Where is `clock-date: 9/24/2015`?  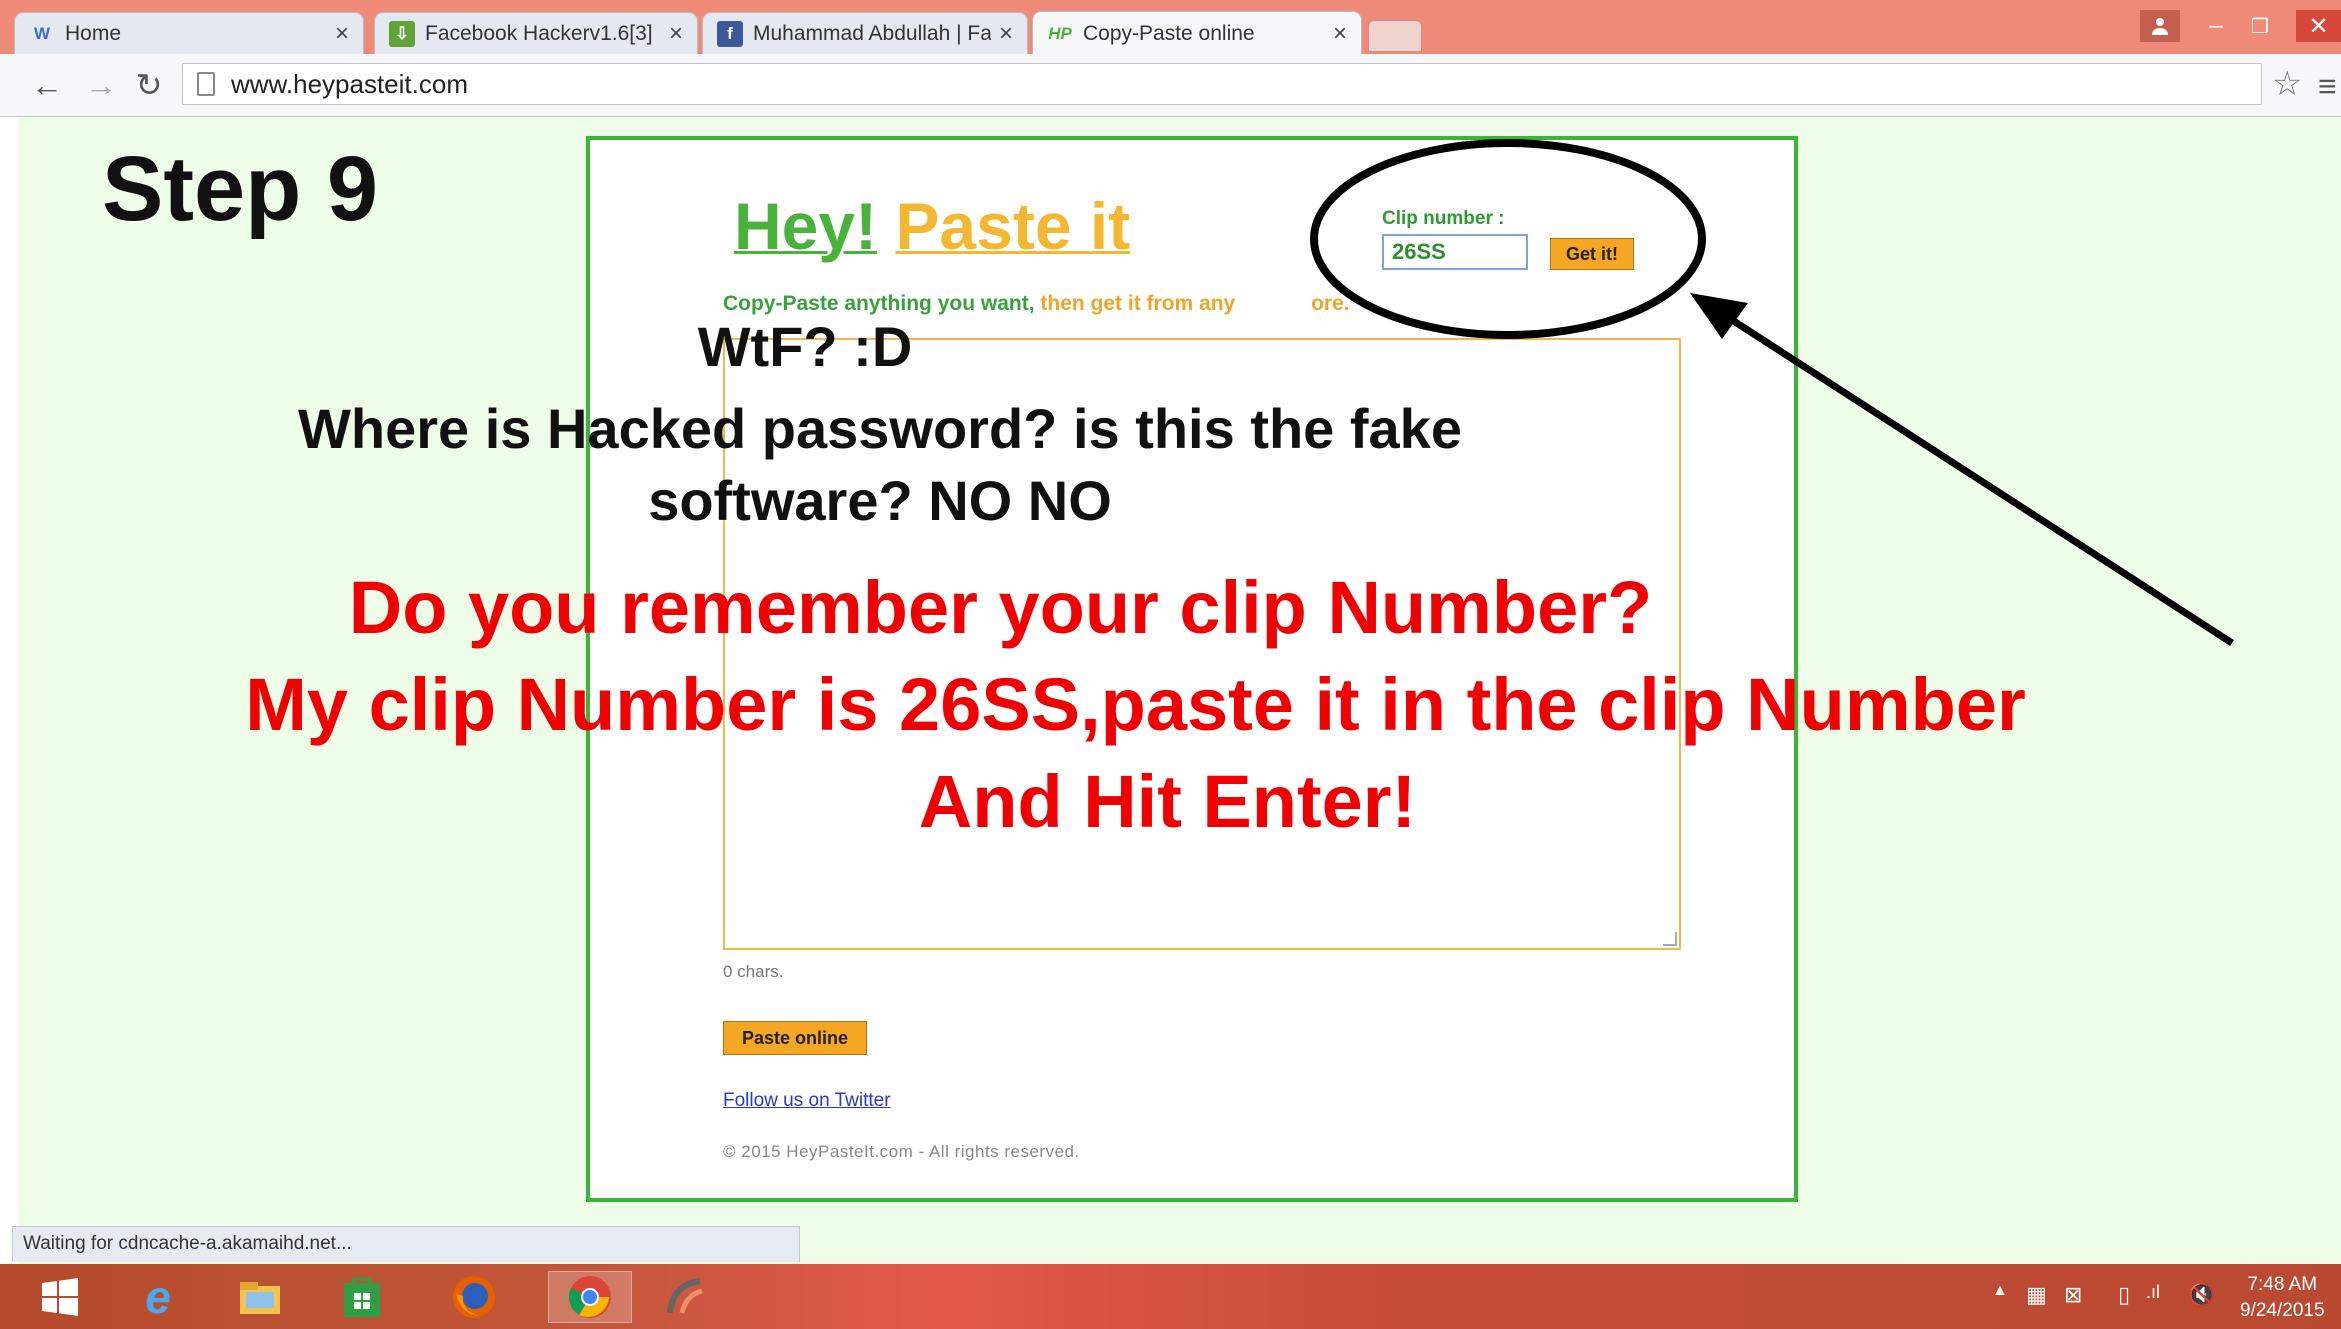
clock-date: 9/24/2015 is located at coordinates (2282, 1310).